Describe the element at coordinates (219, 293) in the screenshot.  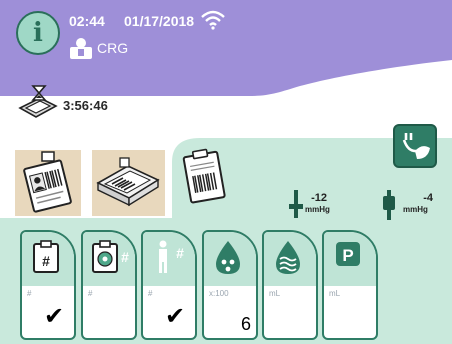
I see `card-unit: x:100` at that location.